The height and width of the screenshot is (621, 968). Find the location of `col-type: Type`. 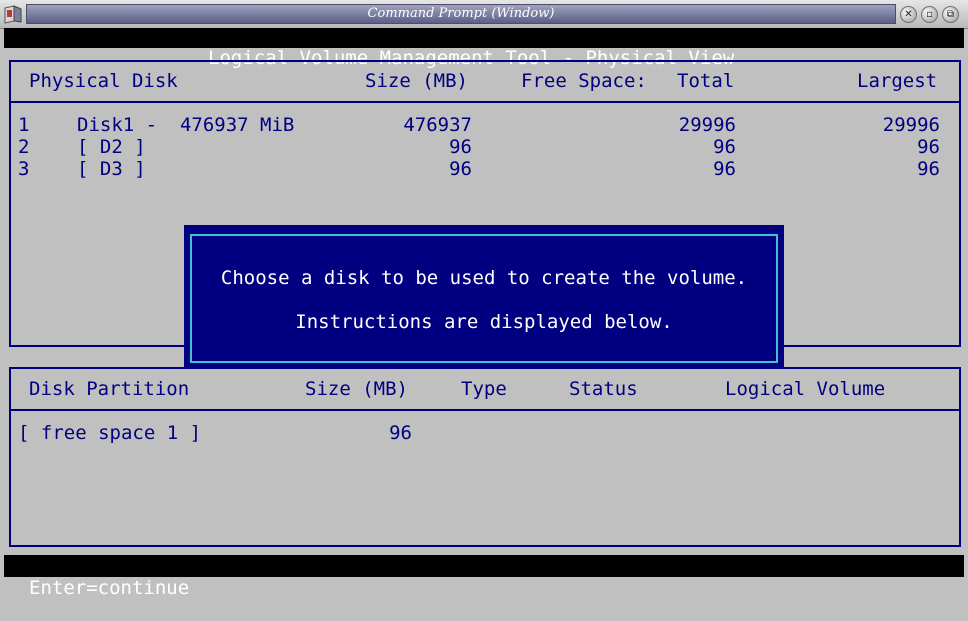

col-type: Type is located at coordinates (484, 389).